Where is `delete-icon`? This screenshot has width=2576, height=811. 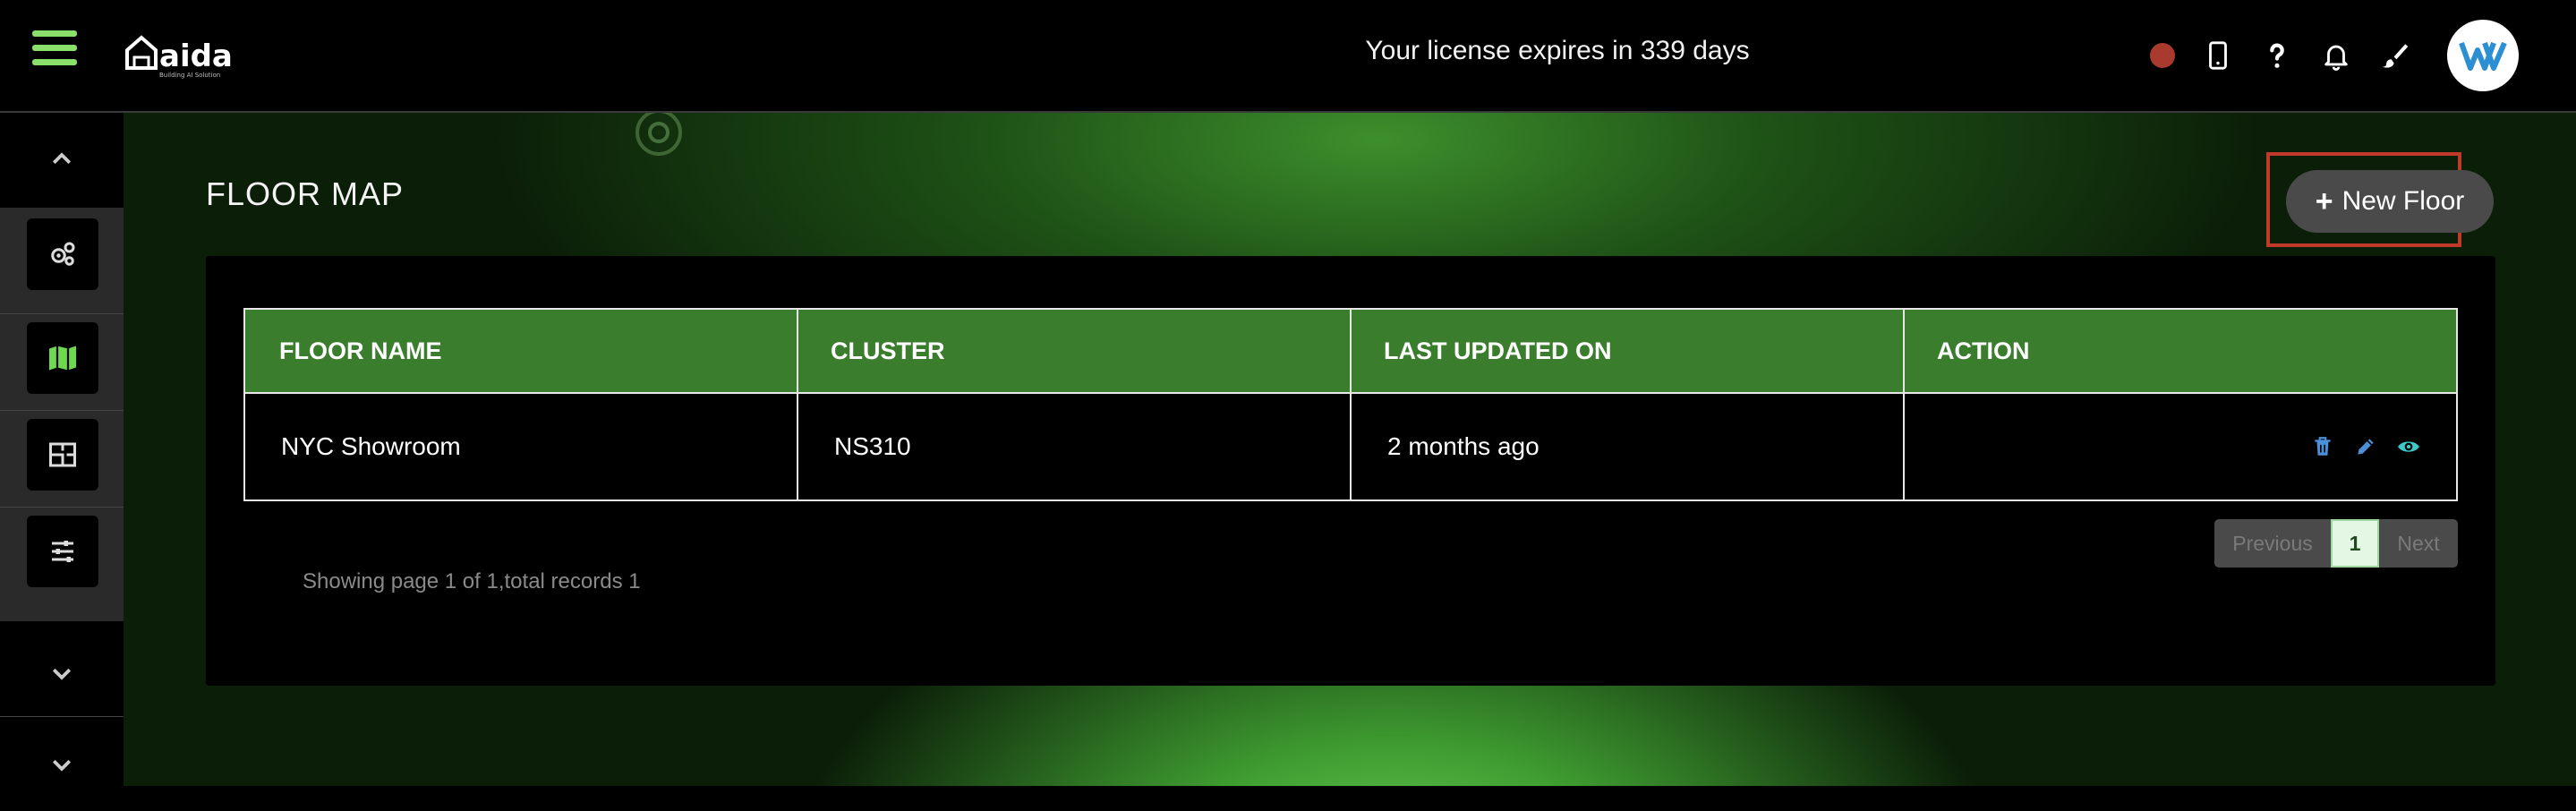 delete-icon is located at coordinates (2322, 446).